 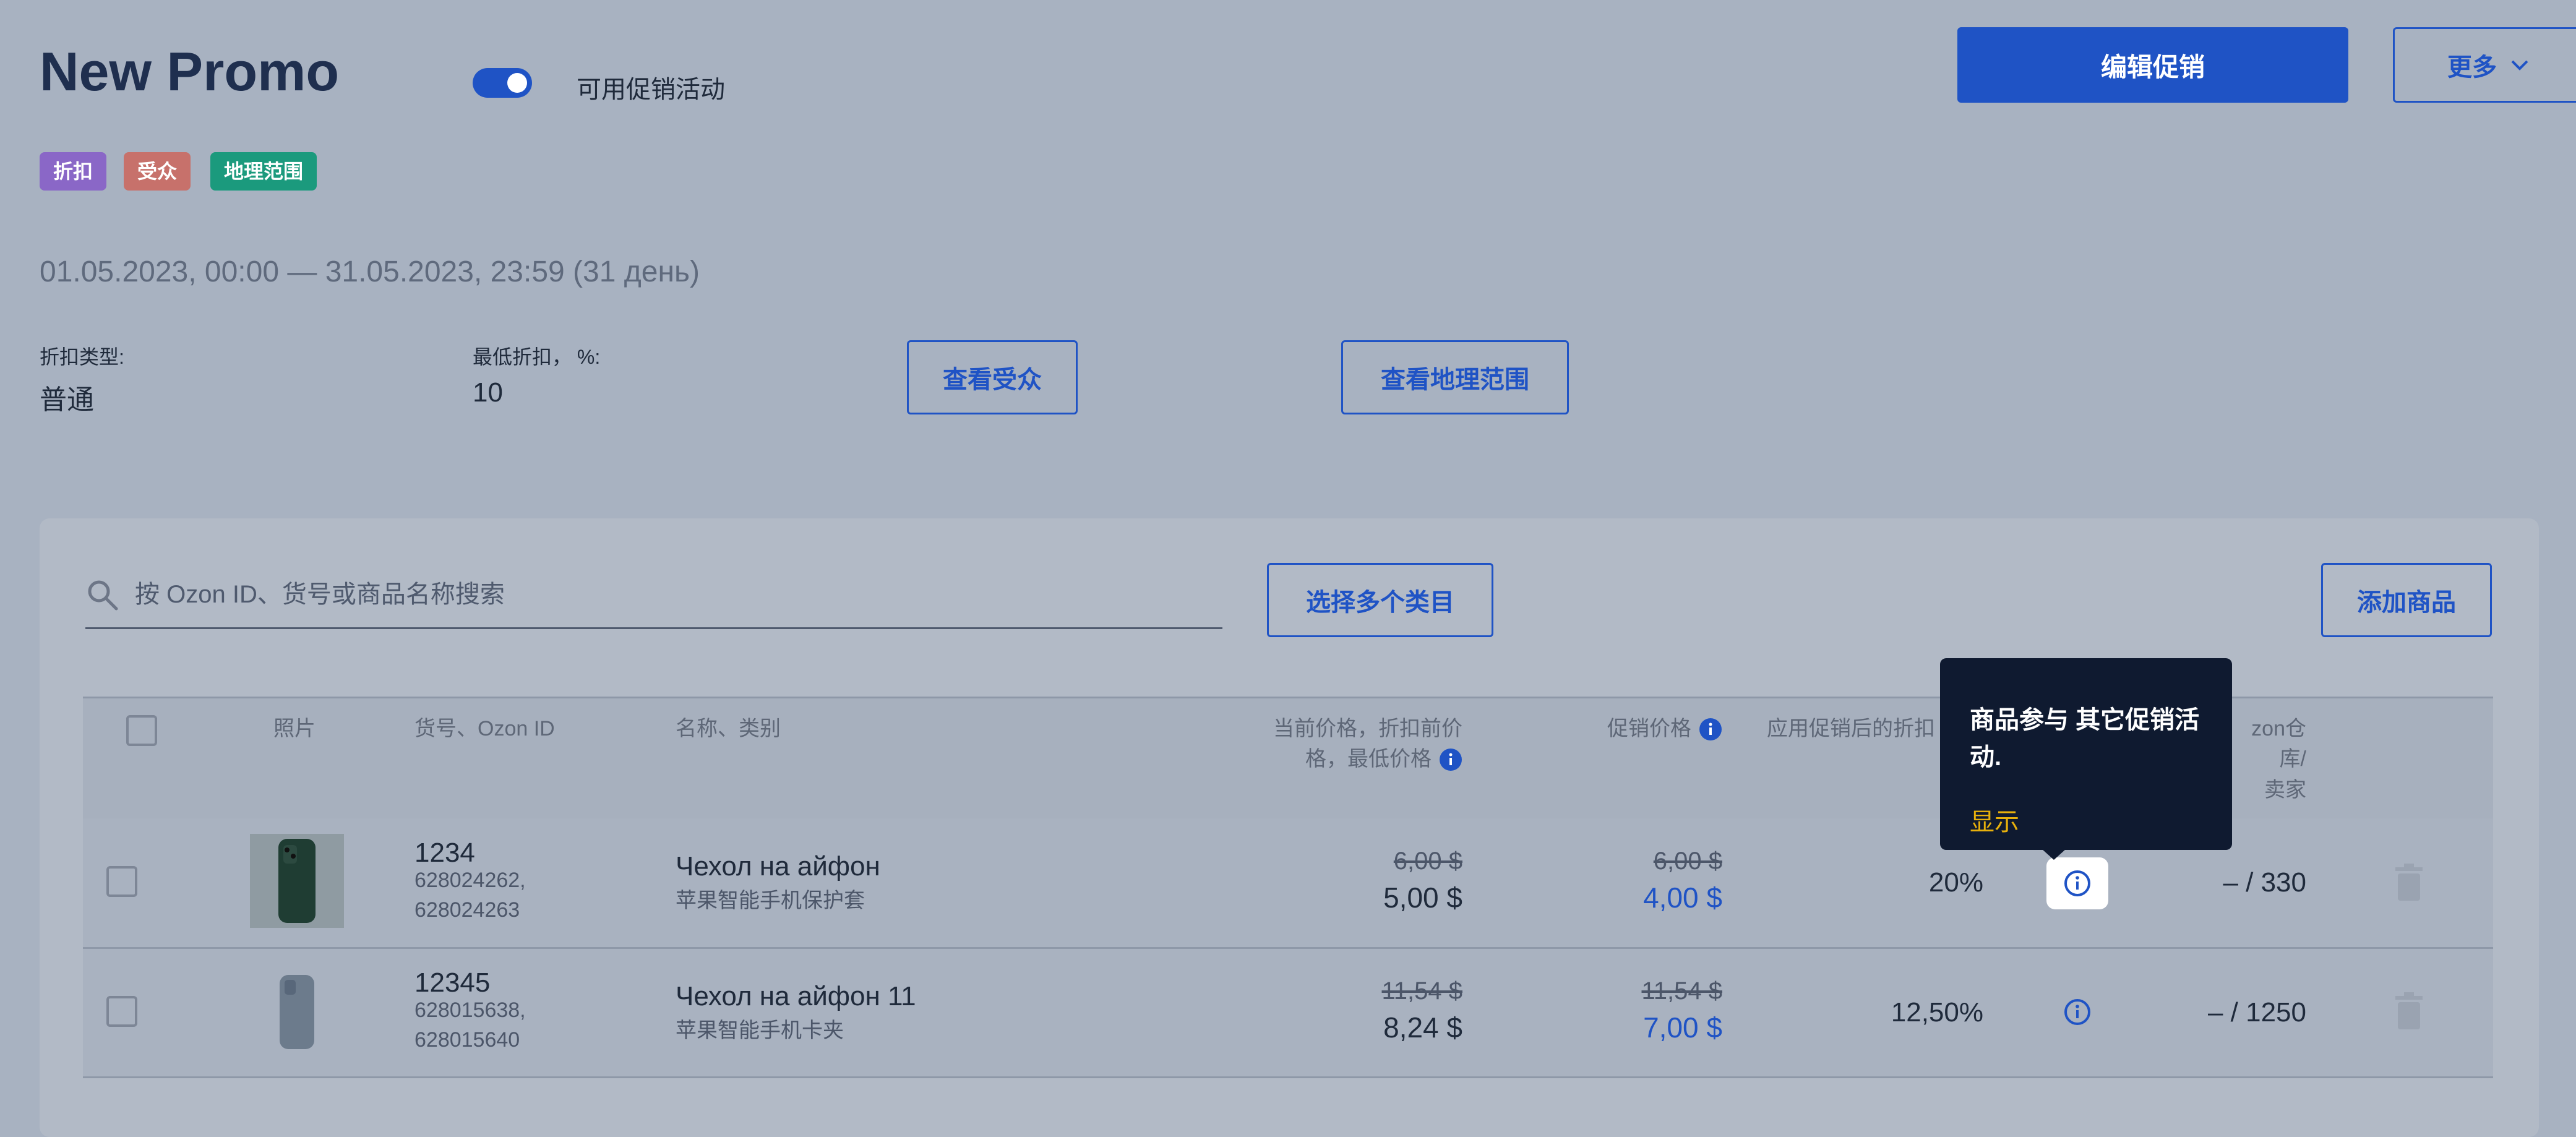 What do you see at coordinates (485, 729) in the screenshot?
I see `column-header-sku: 货号、Ozon ID` at bounding box center [485, 729].